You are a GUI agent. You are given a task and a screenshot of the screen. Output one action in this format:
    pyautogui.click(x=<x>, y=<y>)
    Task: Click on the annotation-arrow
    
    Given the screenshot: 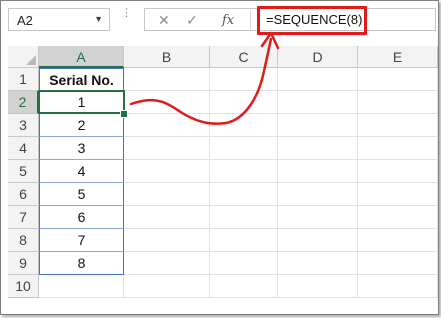 What is the action you would take?
    pyautogui.click(x=204, y=78)
    